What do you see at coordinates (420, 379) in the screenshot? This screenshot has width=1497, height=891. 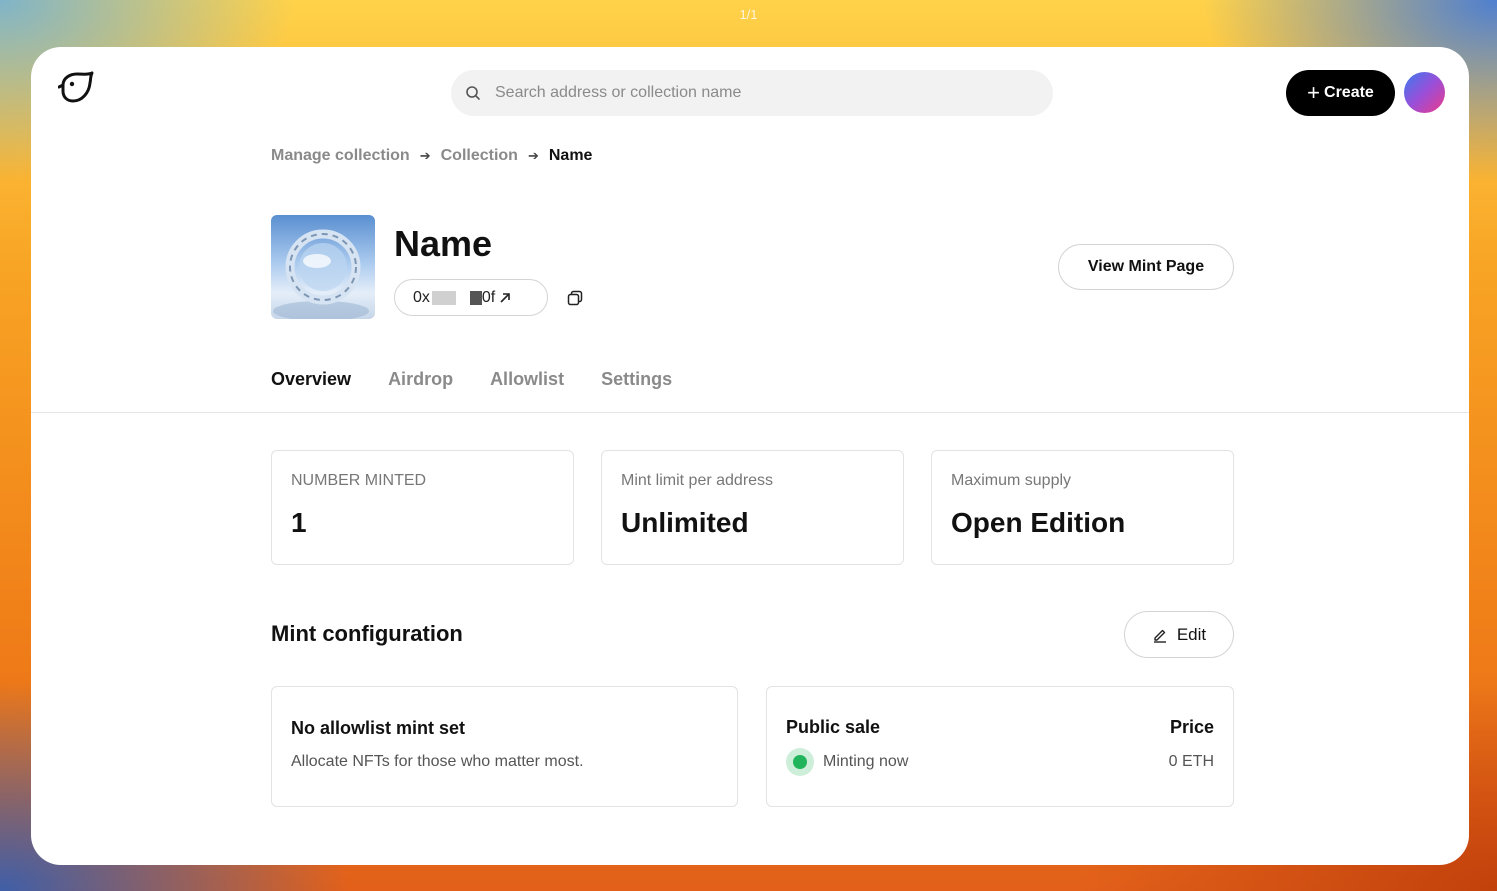 I see `tab-airdrop: Airdrop` at bounding box center [420, 379].